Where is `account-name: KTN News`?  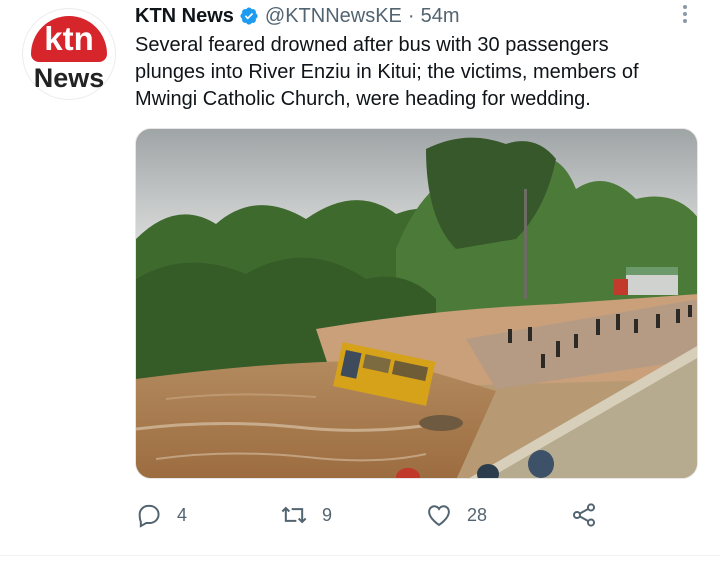
account-name: KTN News is located at coordinates (184, 16).